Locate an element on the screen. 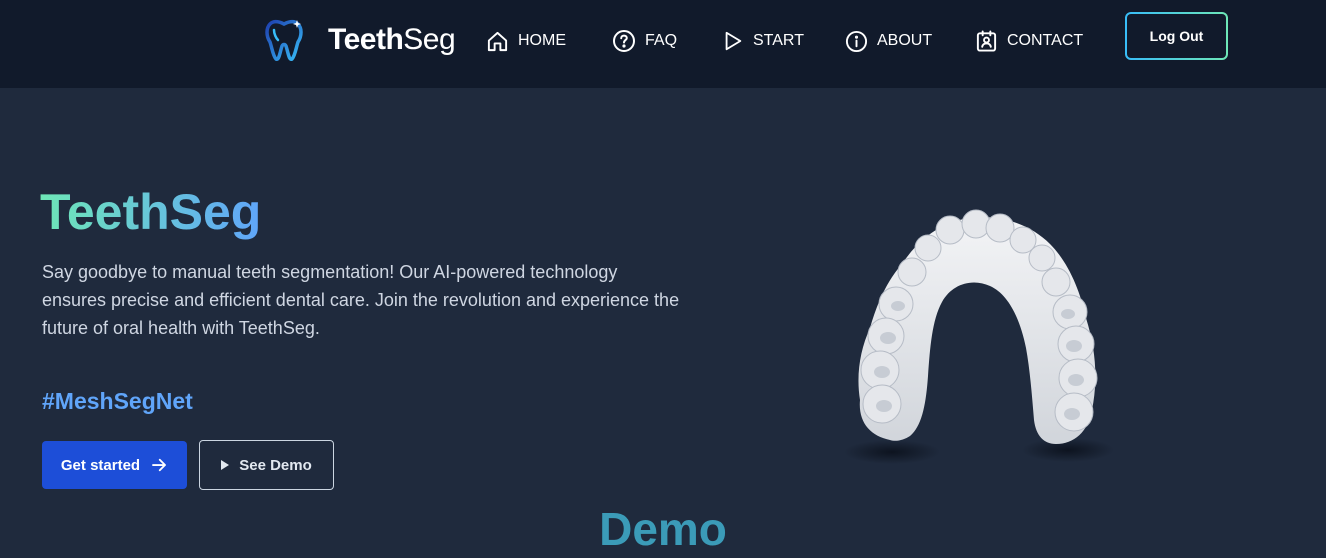  tooth-logo-icon is located at coordinates (284, 40).